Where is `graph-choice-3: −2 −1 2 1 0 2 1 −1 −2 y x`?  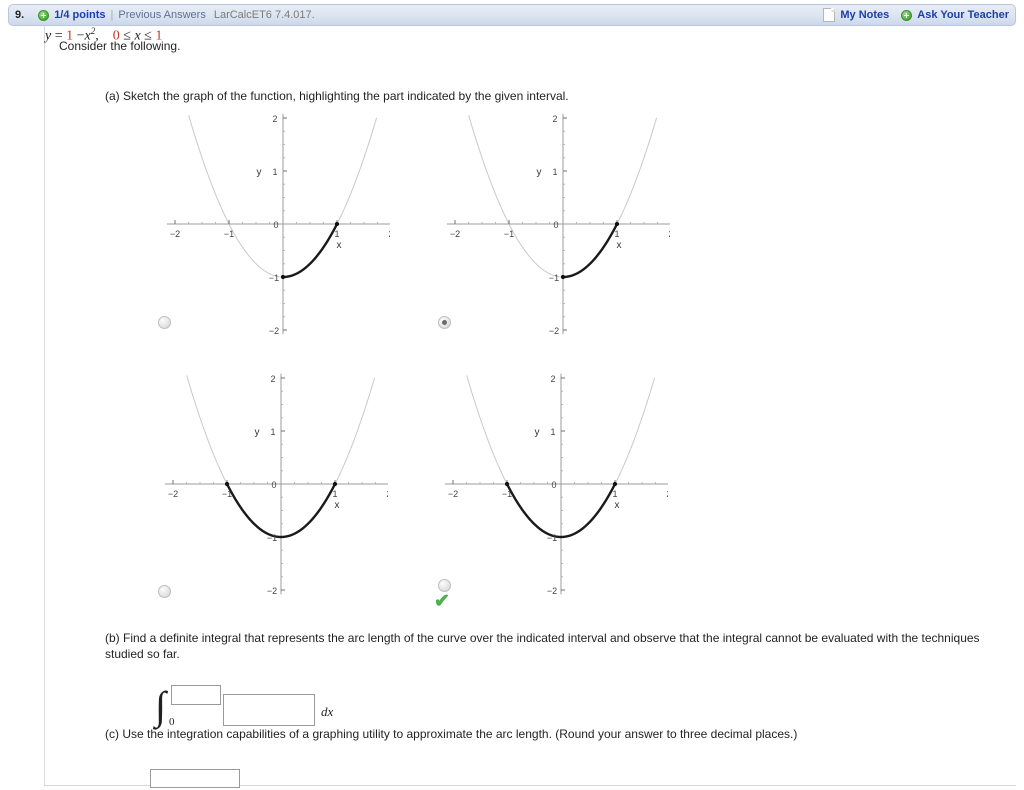
graph-choice-3: −2 −1 2 1 0 2 1 −1 −2 y x is located at coordinates (273, 480).